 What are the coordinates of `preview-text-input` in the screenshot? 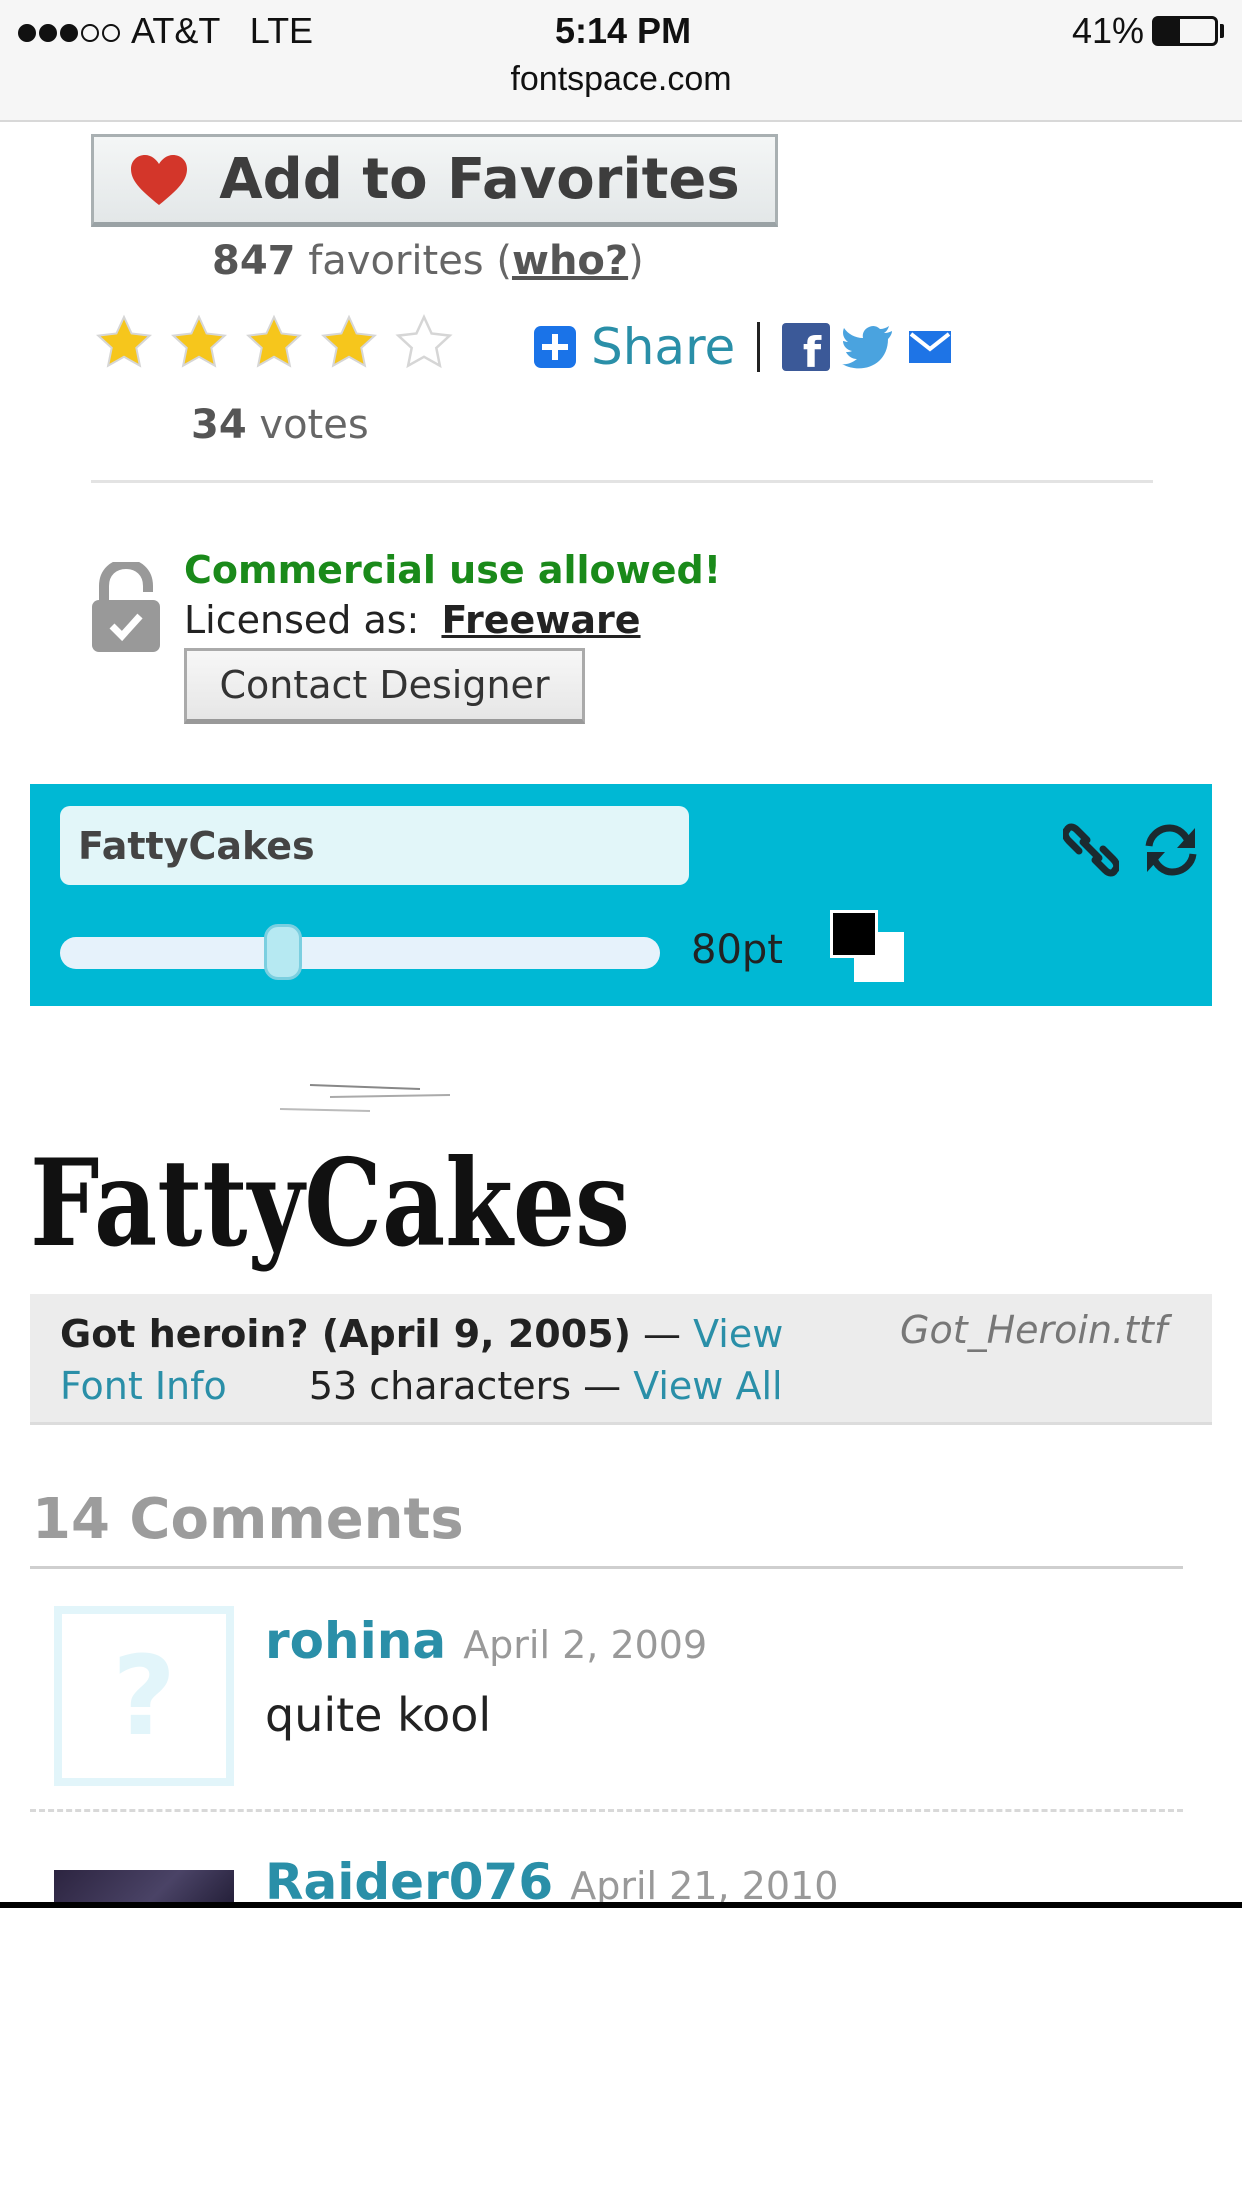 It's located at (374, 845).